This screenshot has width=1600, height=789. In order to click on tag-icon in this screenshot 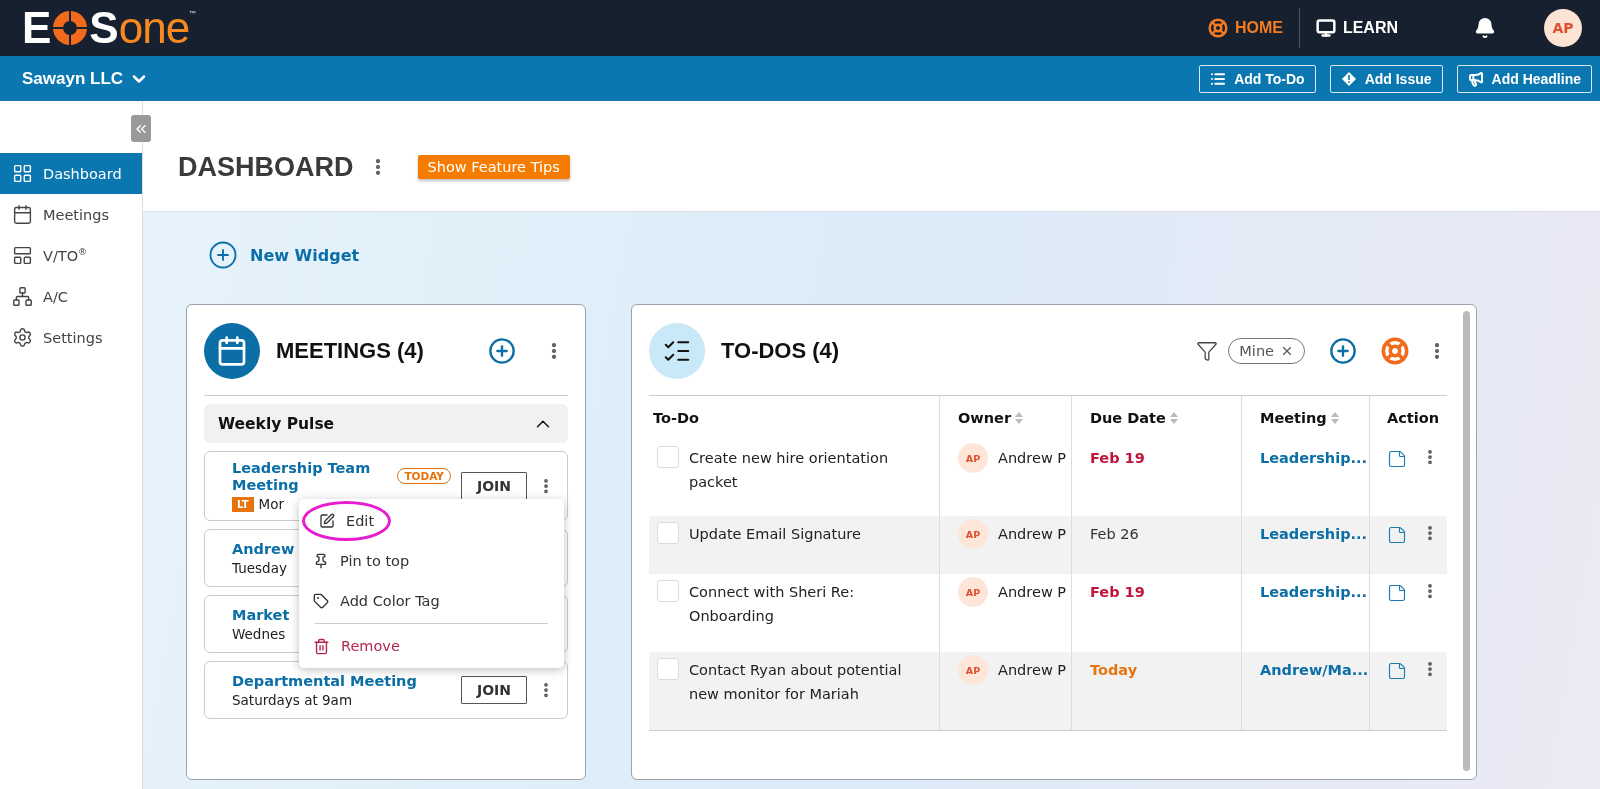, I will do `click(321, 601)`.